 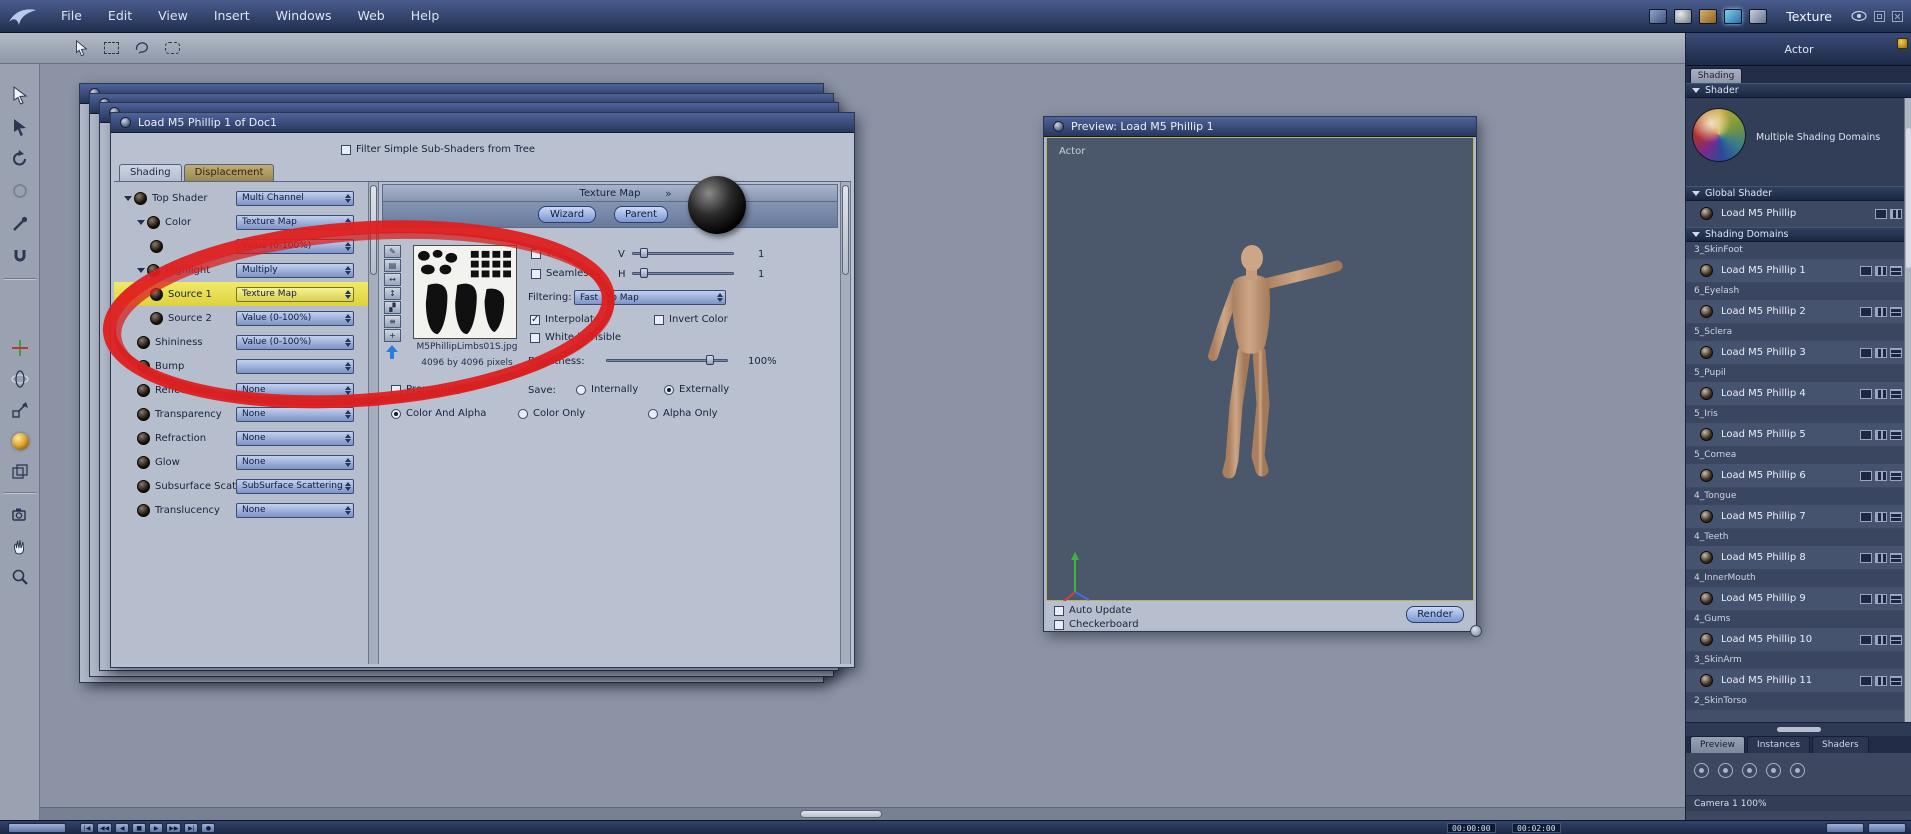 What do you see at coordinates (1798, 353) in the screenshot?
I see `shading-domain-item: Load M5 Phillip 3` at bounding box center [1798, 353].